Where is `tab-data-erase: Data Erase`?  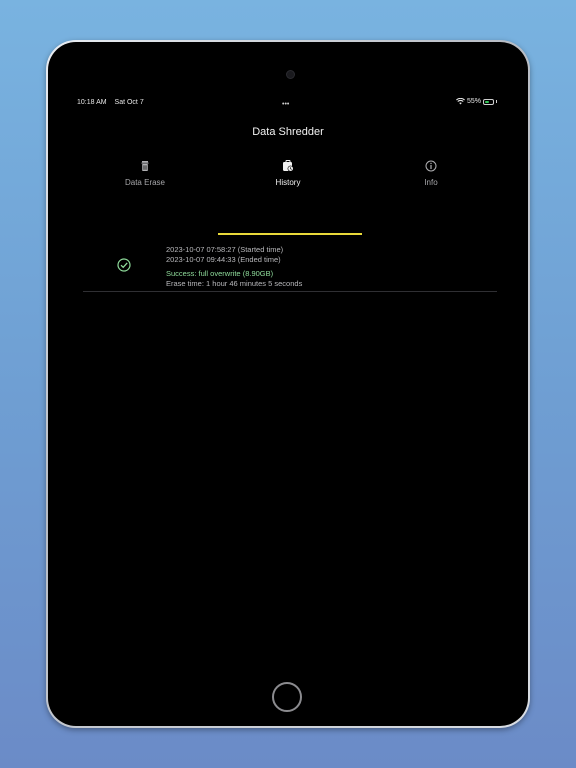 tab-data-erase: Data Erase is located at coordinates (145, 178).